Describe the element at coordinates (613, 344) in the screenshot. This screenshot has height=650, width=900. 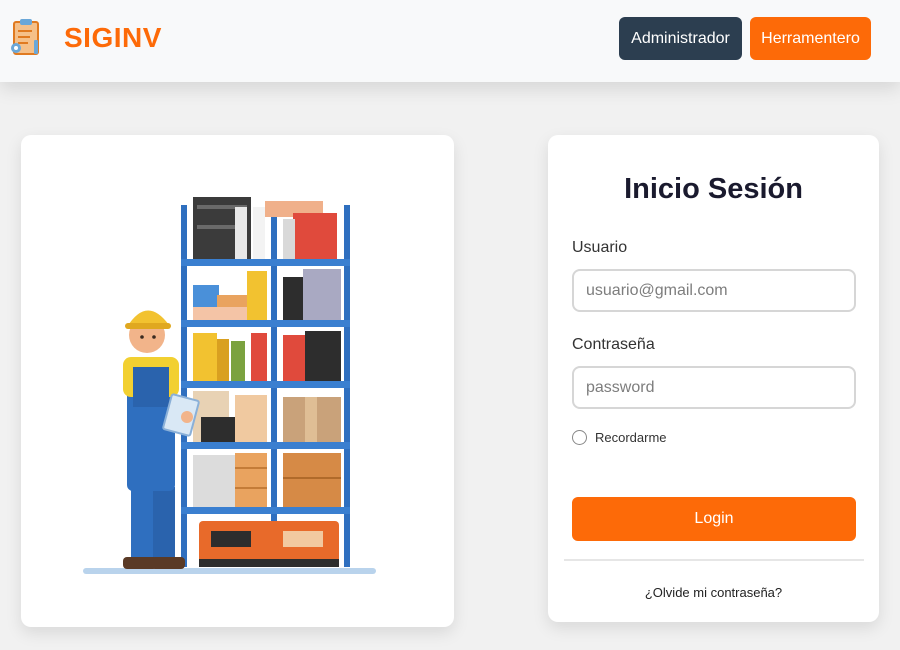
I see `contrasena-label: Contraseña` at that location.